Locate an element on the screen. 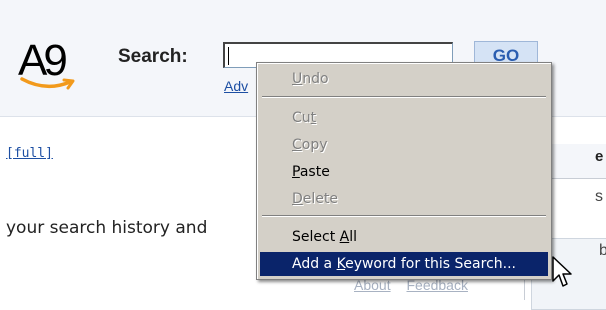 This screenshot has width=606, height=310. menu-item-cut: Cut is located at coordinates (404, 118).